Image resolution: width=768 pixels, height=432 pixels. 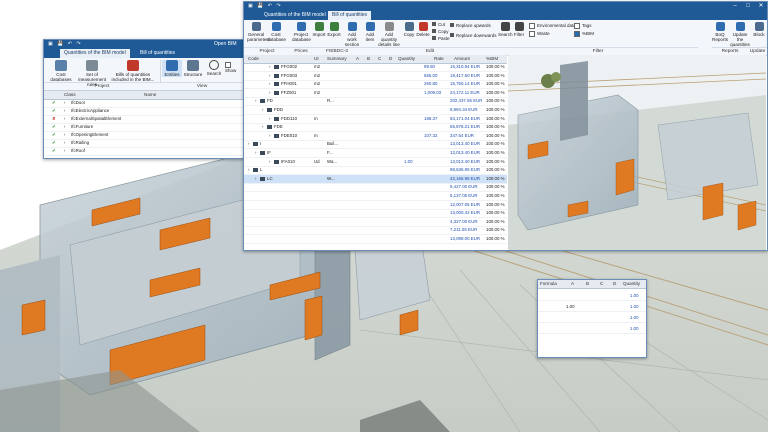 I want to click on cost-databases-button: Cost databases, so click(x=61, y=71).